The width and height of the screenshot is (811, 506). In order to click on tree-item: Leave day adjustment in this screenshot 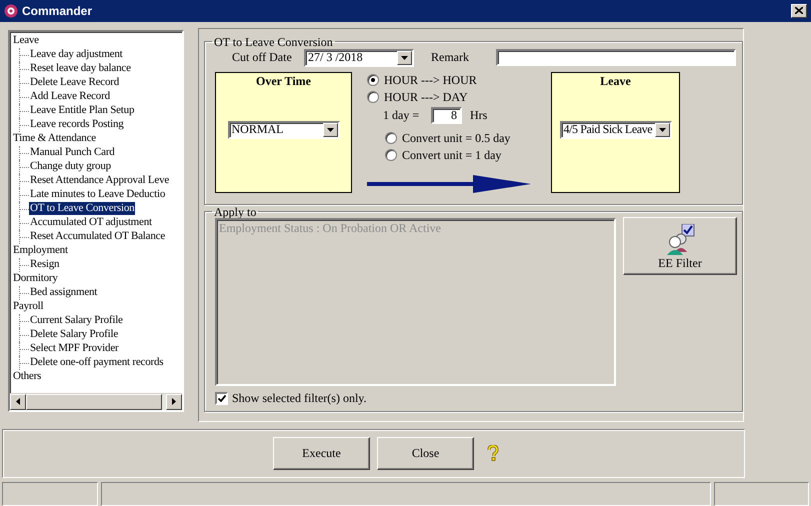, I will do `click(76, 55)`.